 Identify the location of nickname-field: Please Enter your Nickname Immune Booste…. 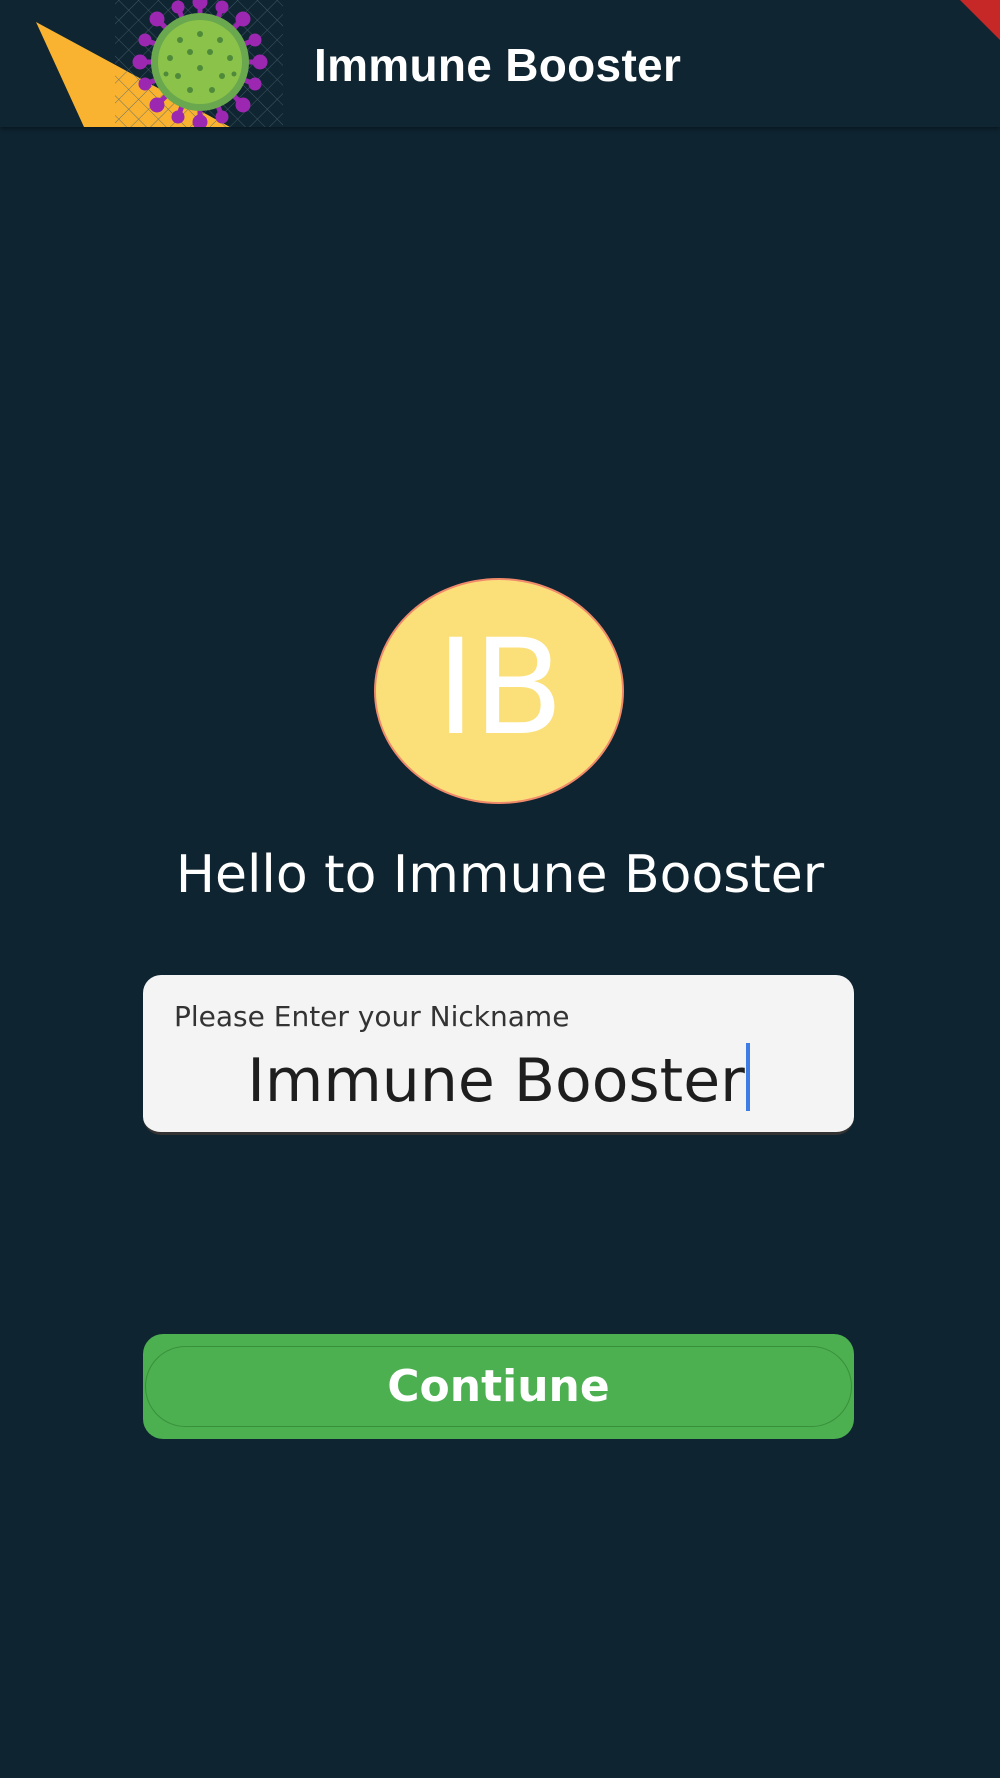
(498, 1055).